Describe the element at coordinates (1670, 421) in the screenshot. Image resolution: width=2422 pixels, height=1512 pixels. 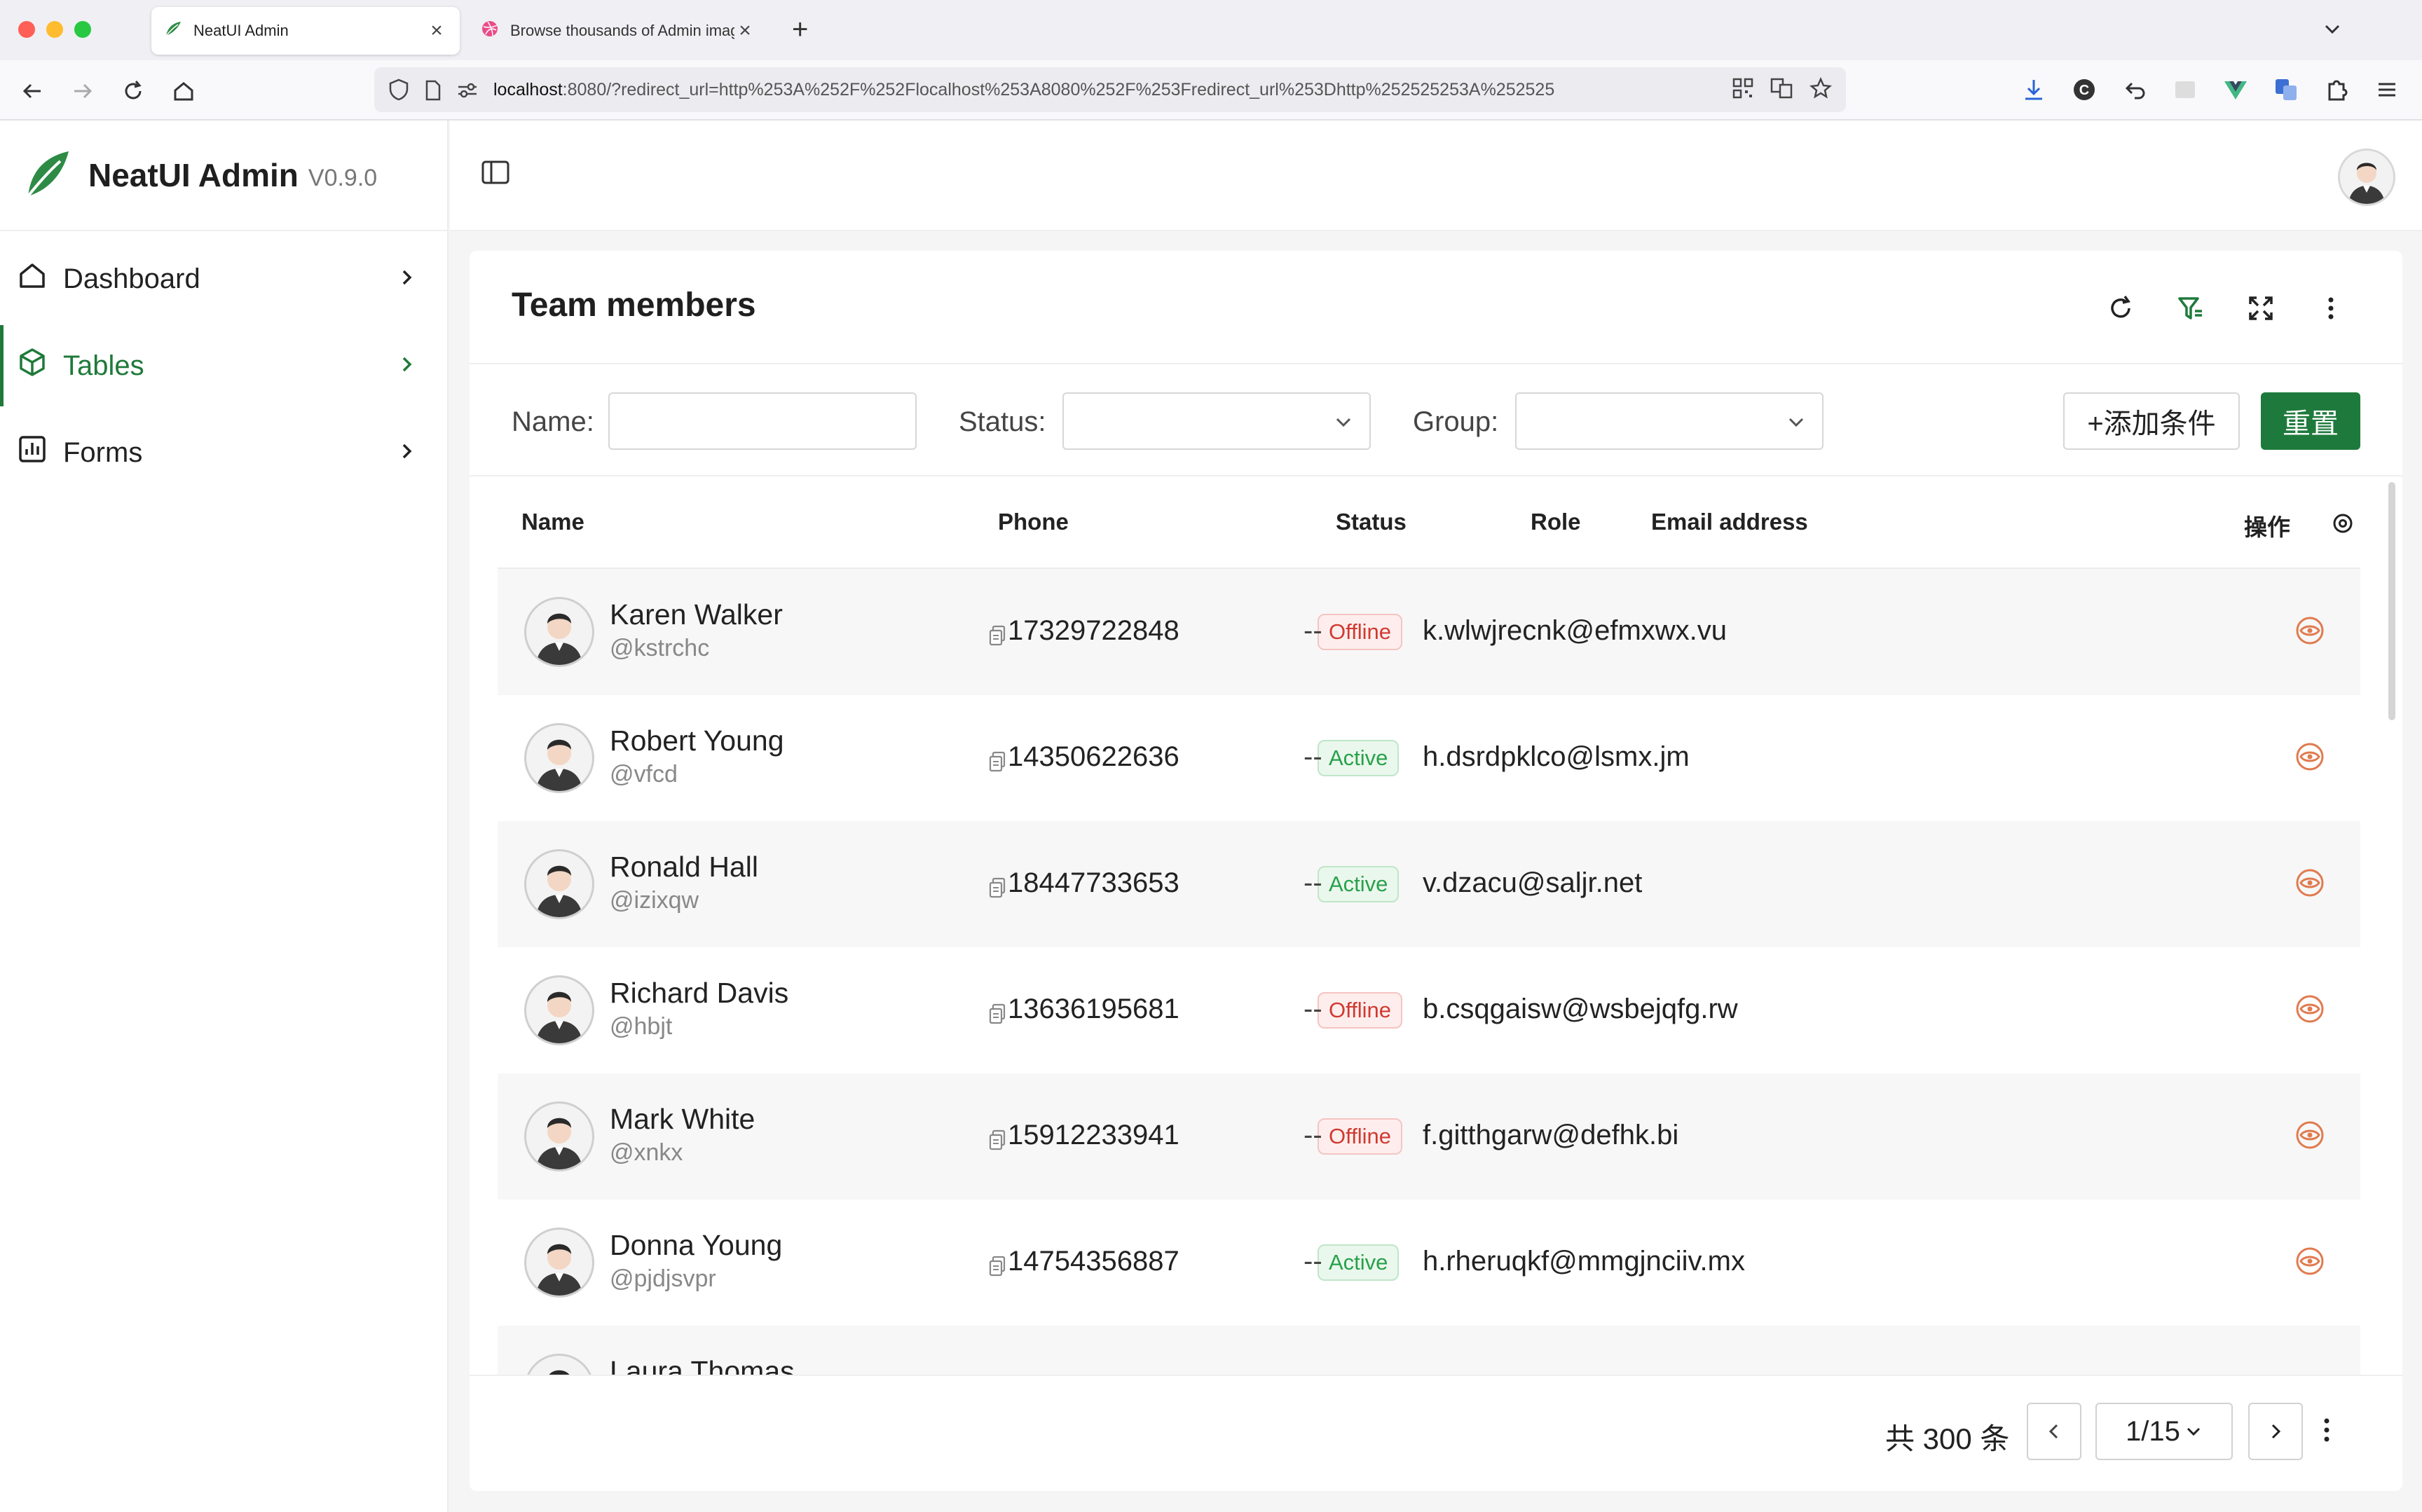
I see `group-filter-select` at that location.